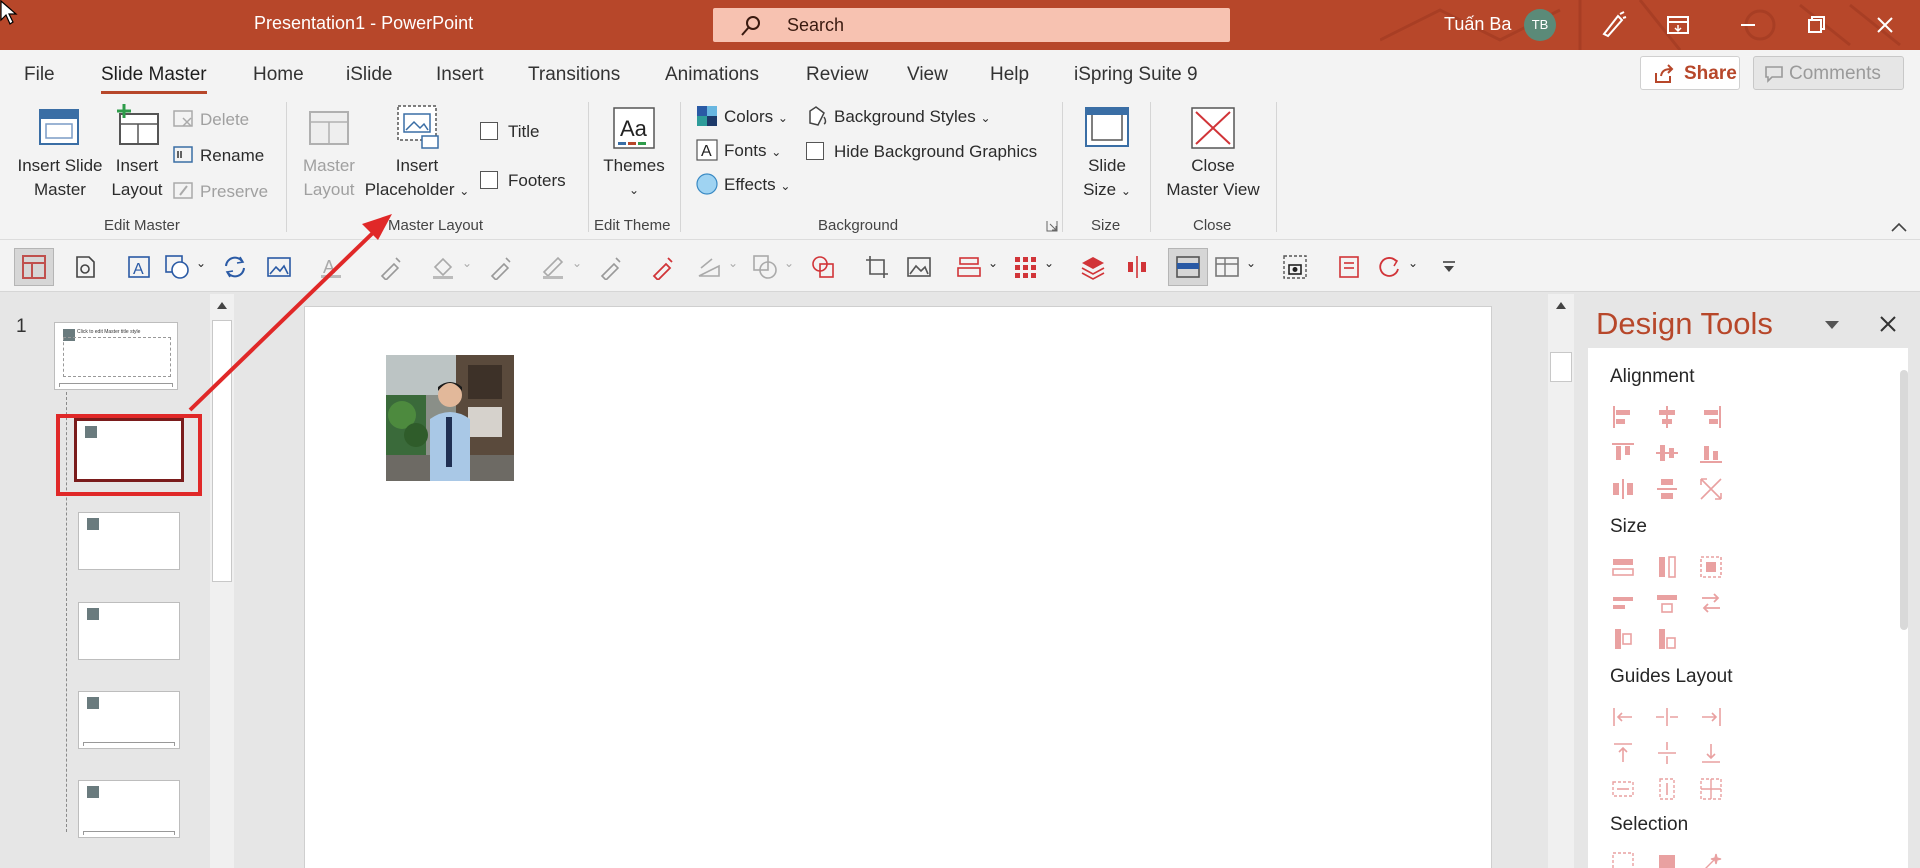 The height and width of the screenshot is (868, 1920). What do you see at coordinates (1711, 417) in the screenshot?
I see `align-right-icon` at bounding box center [1711, 417].